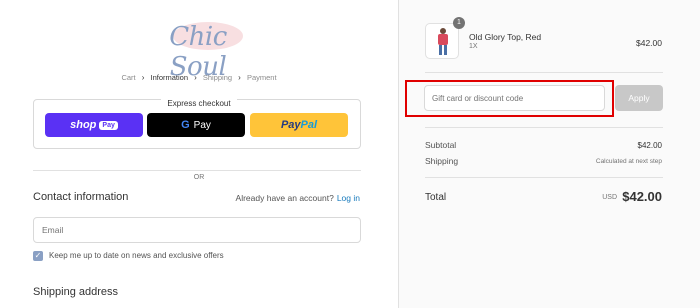 This screenshot has width=700, height=308. Describe the element at coordinates (348, 198) in the screenshot. I see `login-link: Log in` at that location.